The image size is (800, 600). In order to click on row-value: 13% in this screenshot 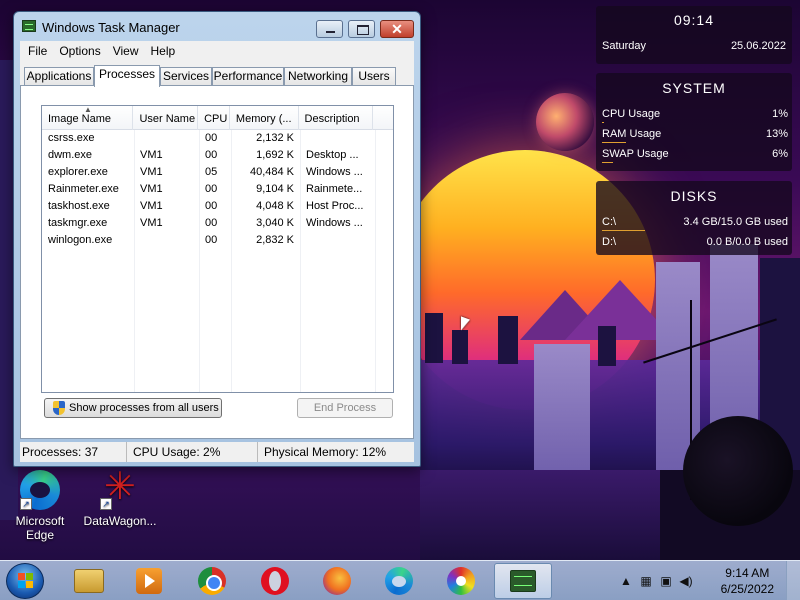, I will do `click(776, 134)`.